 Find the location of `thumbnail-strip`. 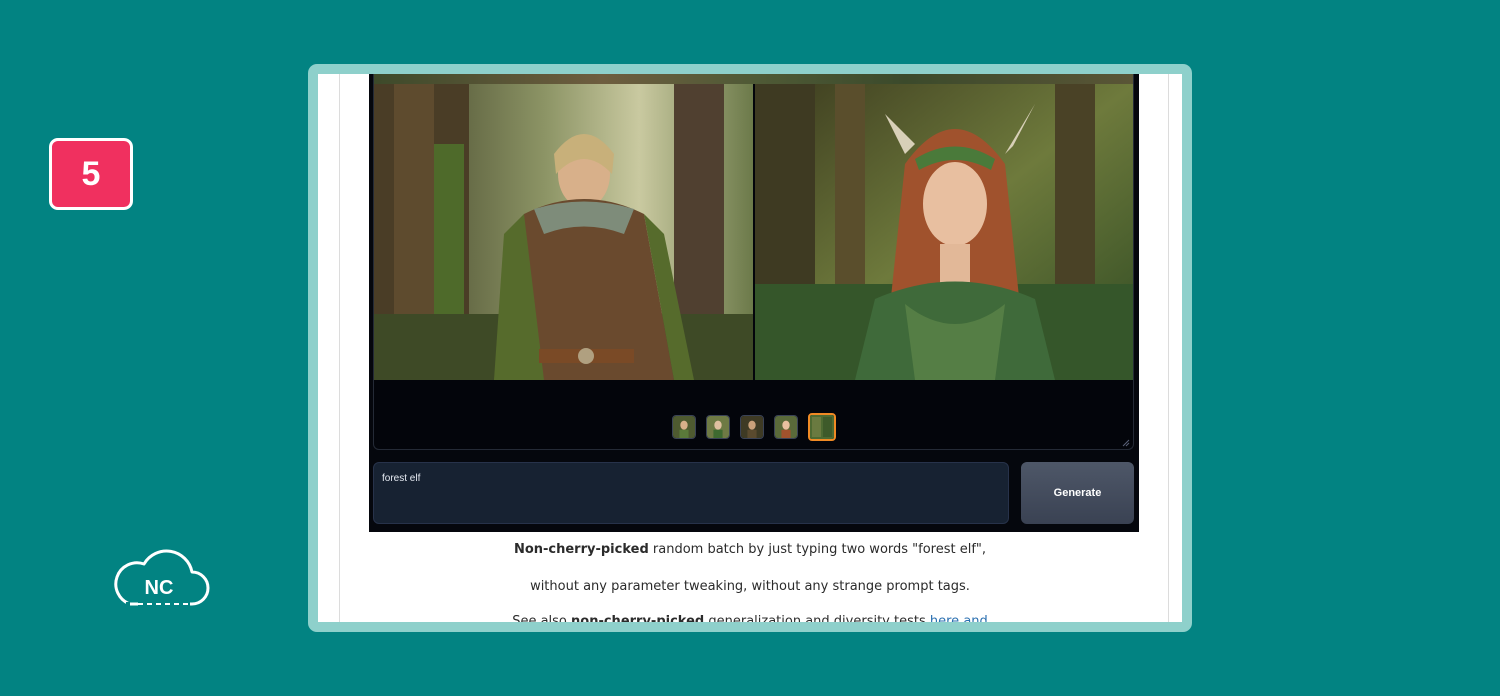

thumbnail-strip is located at coordinates (753, 428).